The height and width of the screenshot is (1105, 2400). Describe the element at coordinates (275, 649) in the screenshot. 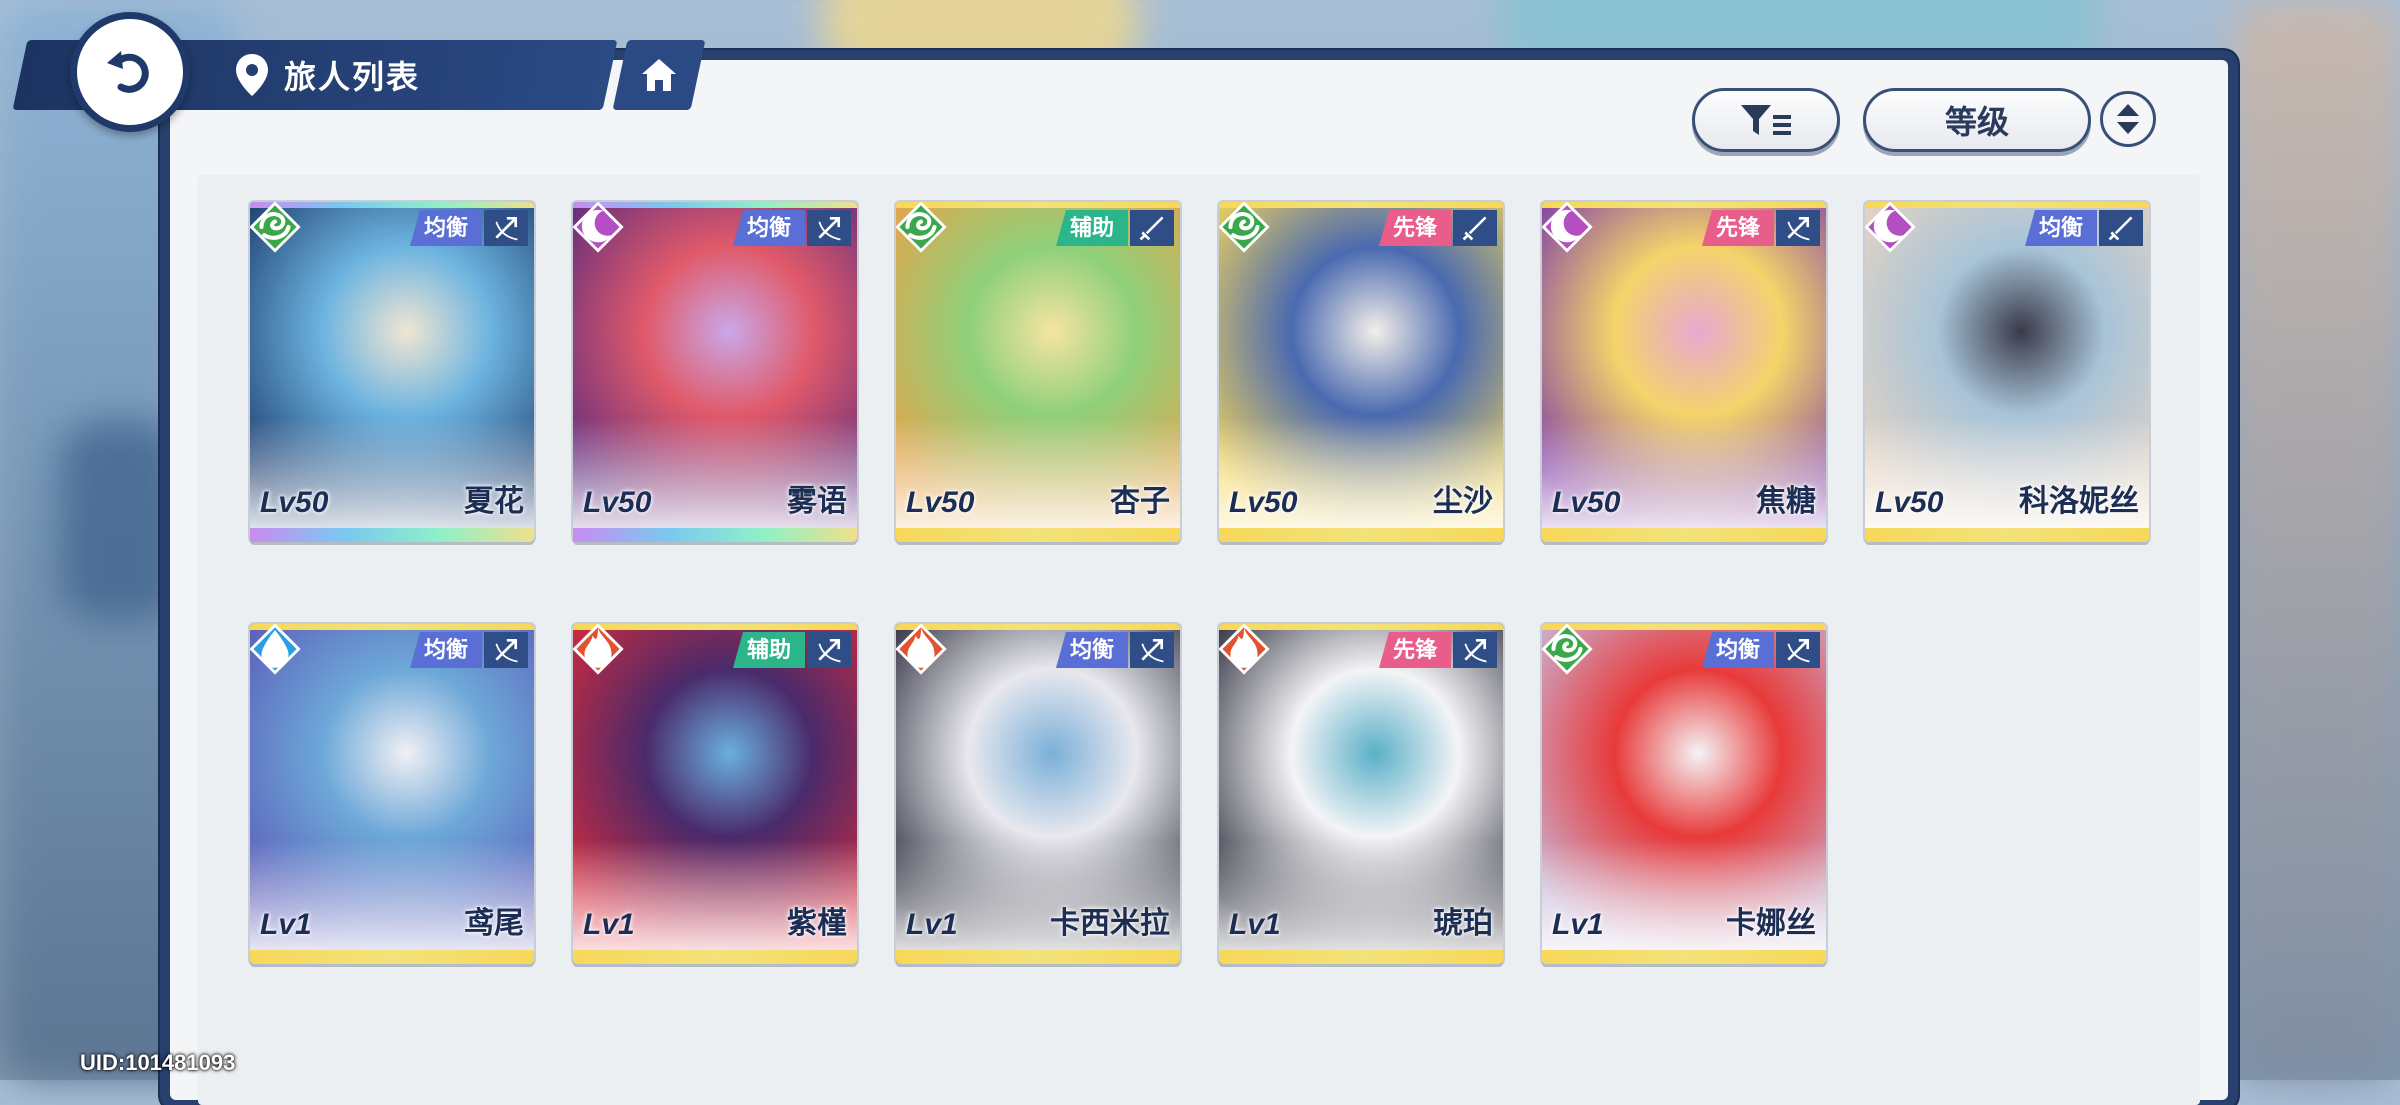

I see `water-icon` at that location.